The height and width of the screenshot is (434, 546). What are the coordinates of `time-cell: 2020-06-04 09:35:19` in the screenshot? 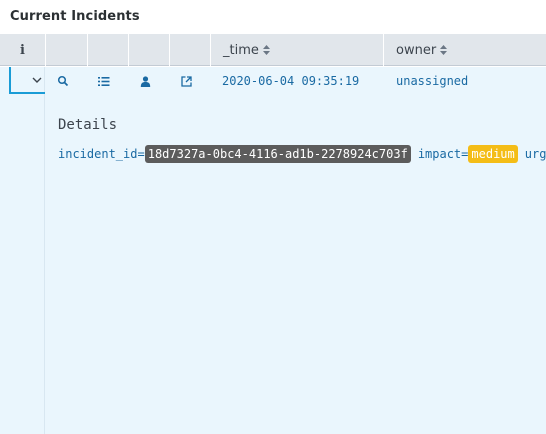 It's located at (290, 81).